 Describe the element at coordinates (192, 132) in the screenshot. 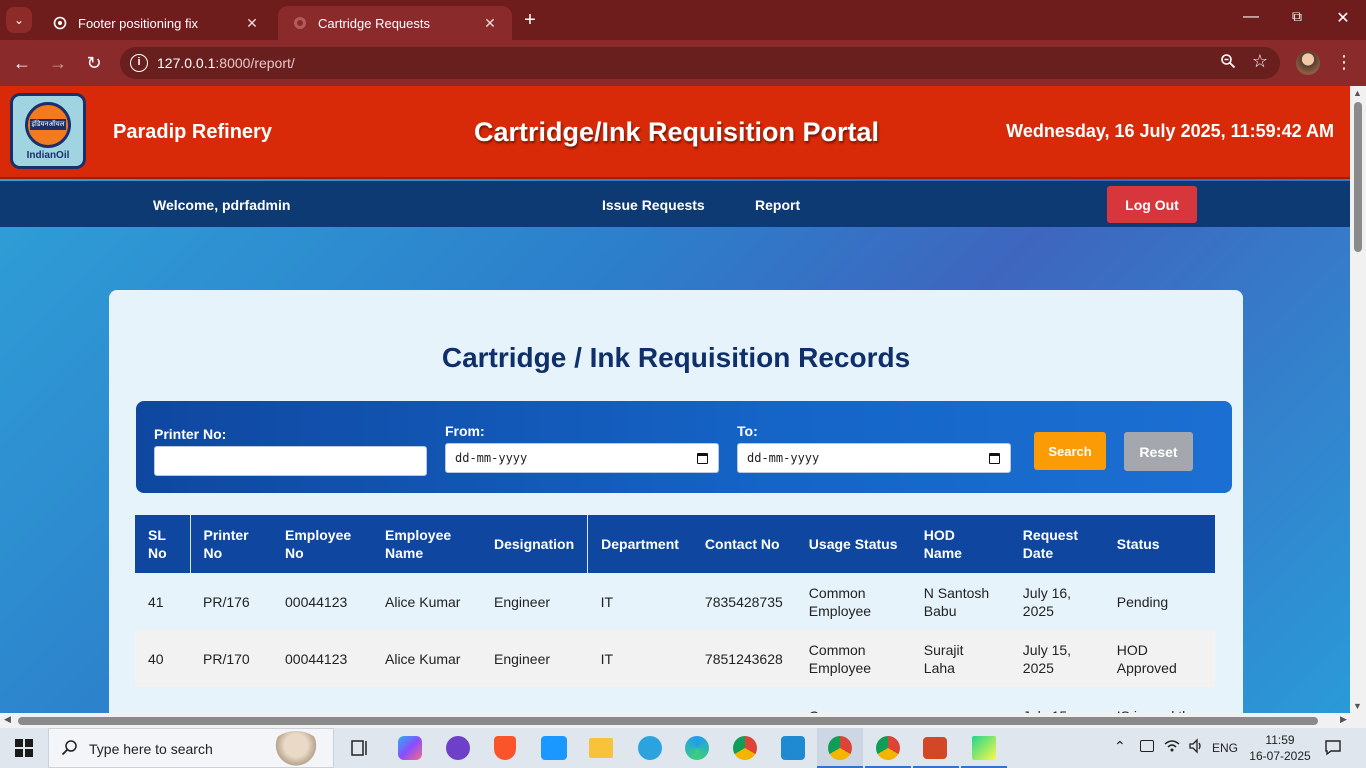

I see `org-name: Paradip Refinery` at that location.